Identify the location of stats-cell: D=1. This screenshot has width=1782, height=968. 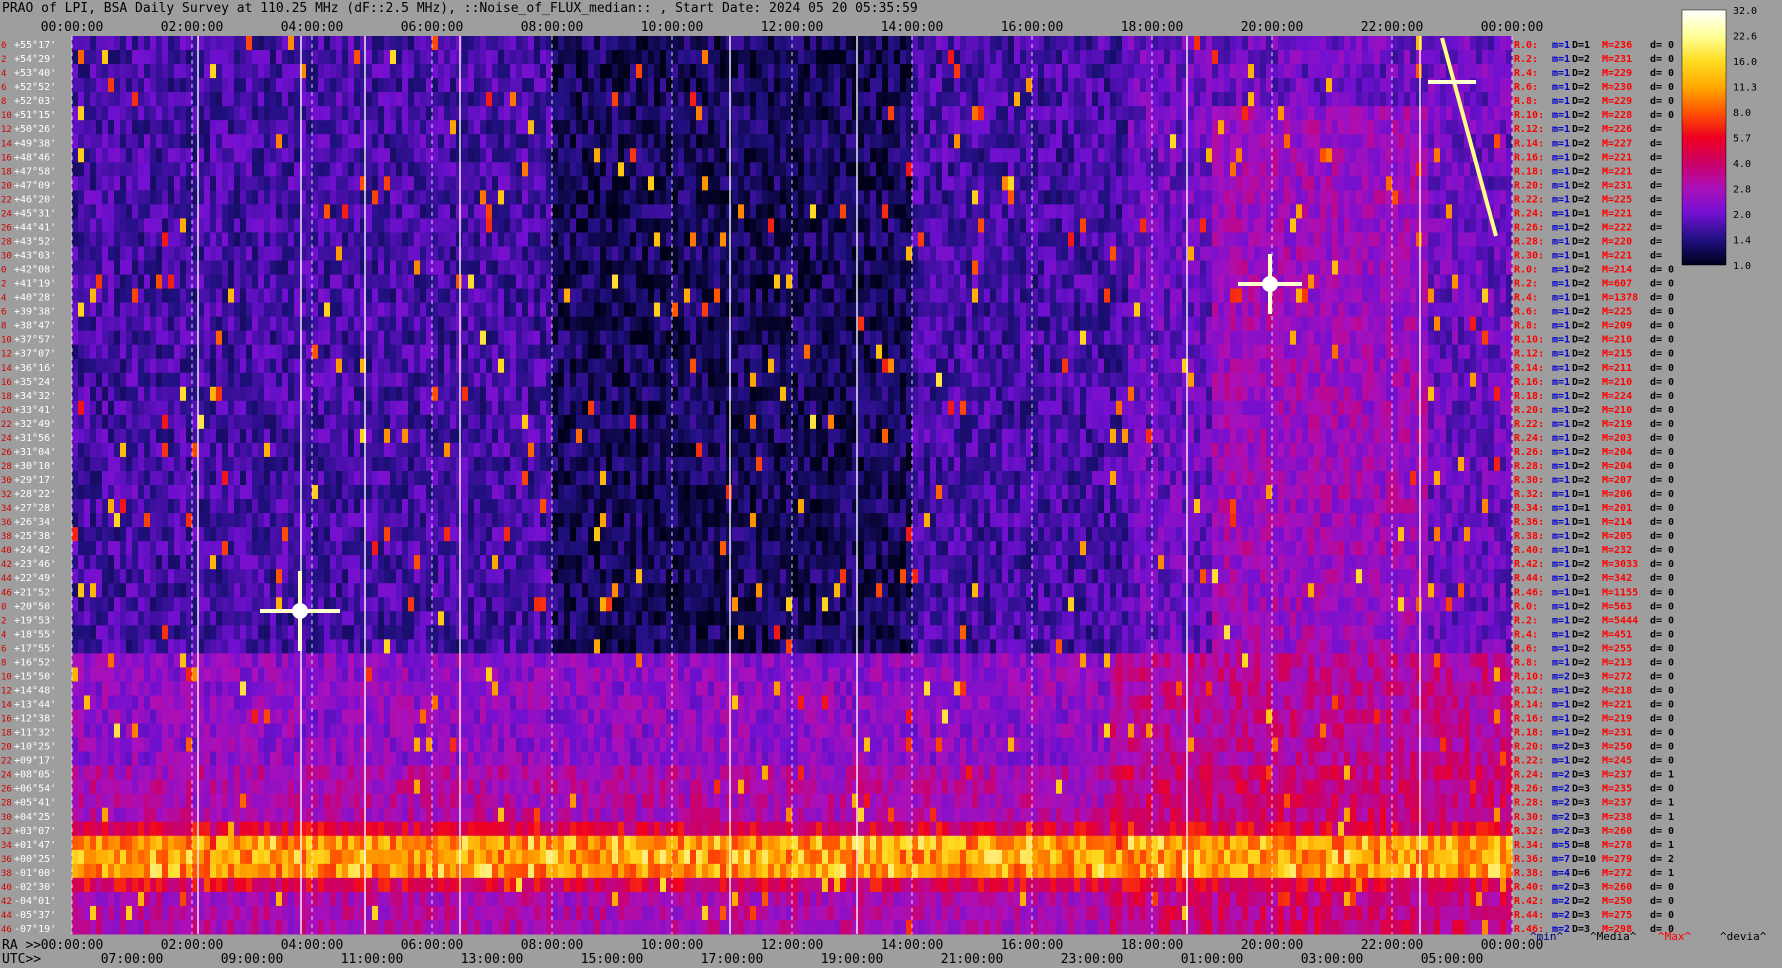
(1581, 213).